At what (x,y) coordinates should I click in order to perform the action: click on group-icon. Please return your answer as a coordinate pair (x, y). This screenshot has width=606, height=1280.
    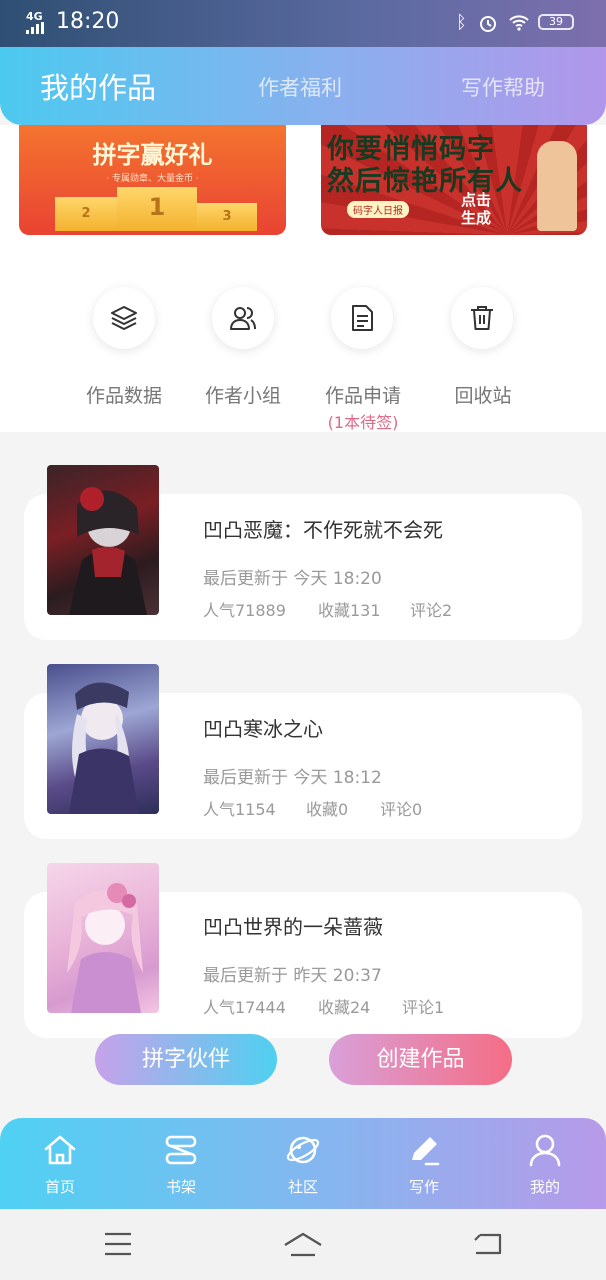
    Looking at the image, I should click on (243, 318).